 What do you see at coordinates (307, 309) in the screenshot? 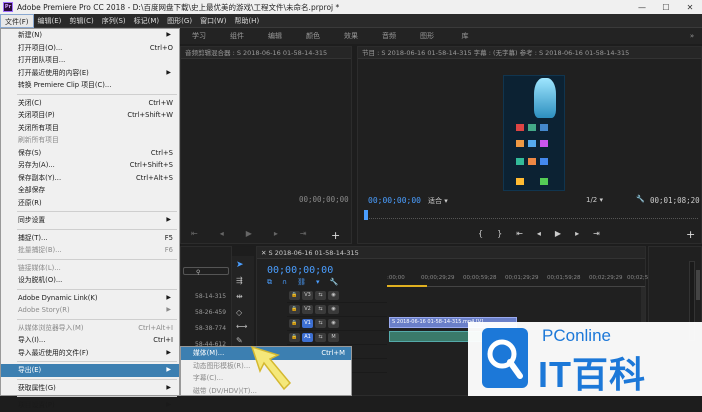
I see `track-target: V2` at bounding box center [307, 309].